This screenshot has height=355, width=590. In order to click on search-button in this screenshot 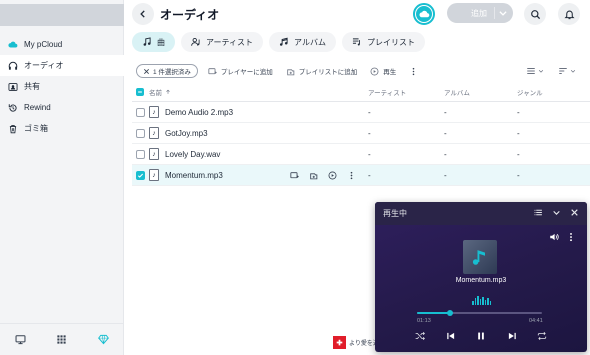, I will do `click(535, 14)`.